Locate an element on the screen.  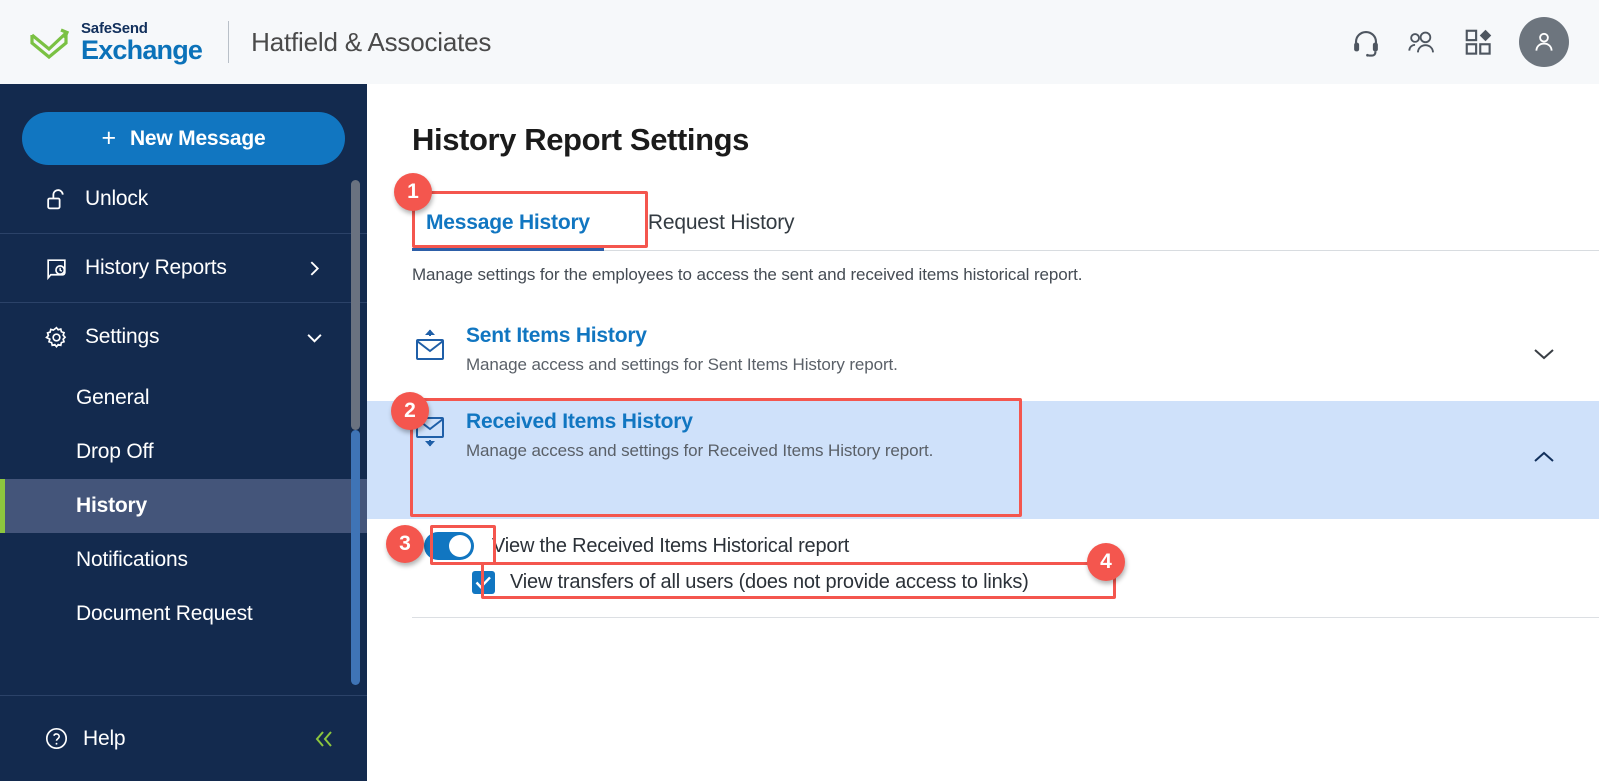
double-chevron-left-icon is located at coordinates (324, 739).